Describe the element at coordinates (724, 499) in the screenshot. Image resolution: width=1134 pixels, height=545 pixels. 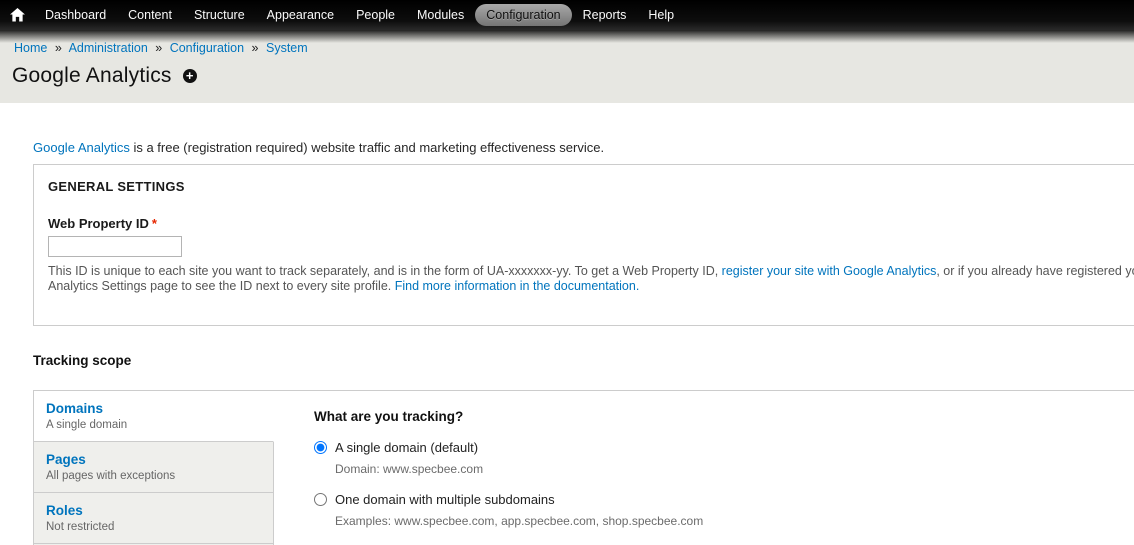
I see `radio-option-1: One domain with multiple subdomains` at that location.